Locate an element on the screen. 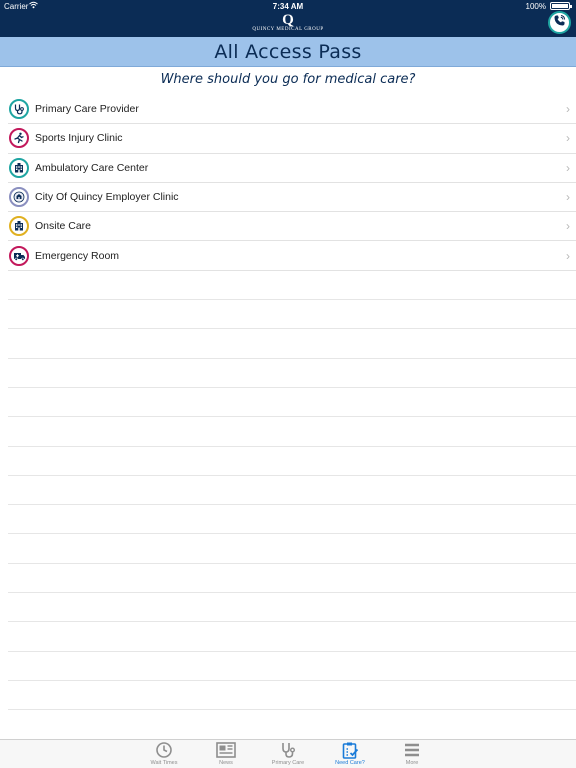 This screenshot has height=768, width=576. running-person-icon is located at coordinates (19, 138).